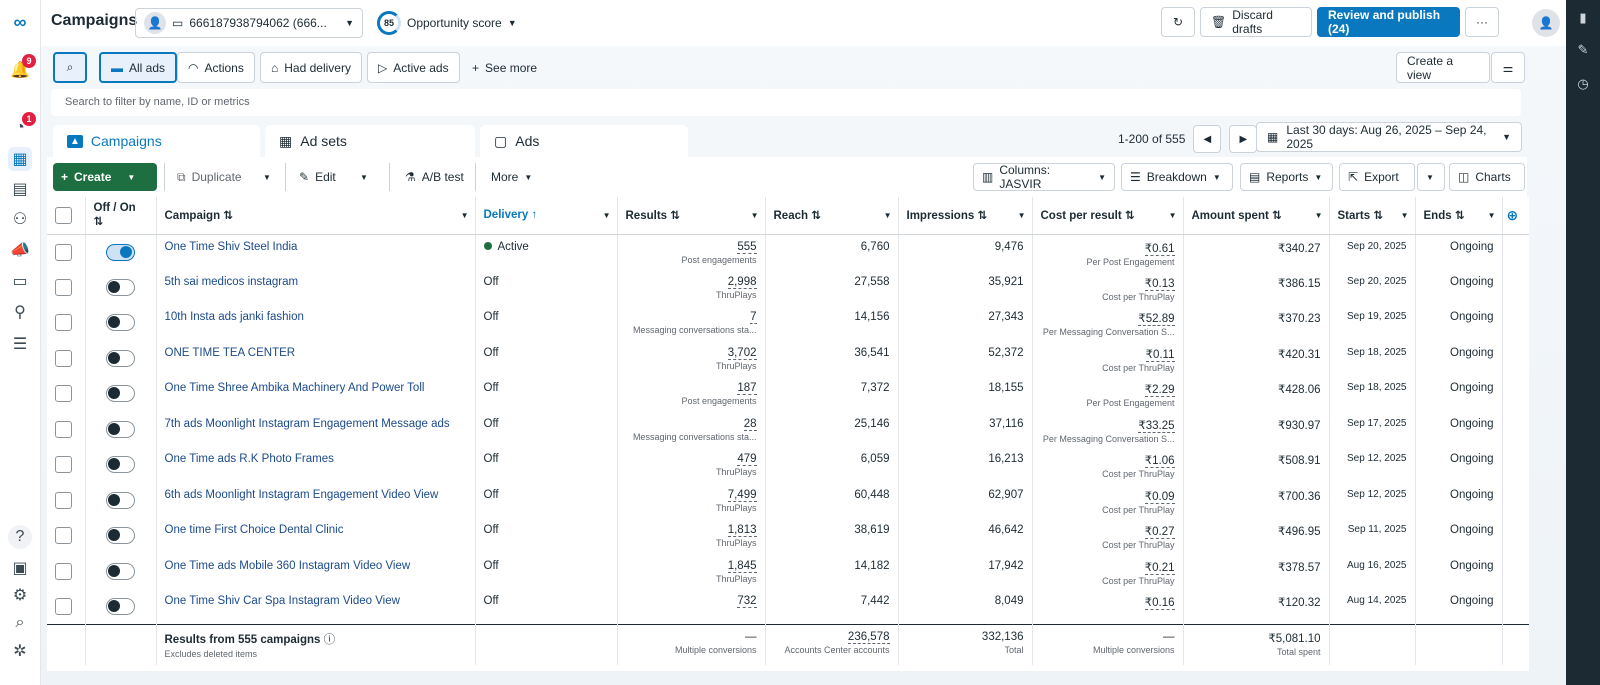  Describe the element at coordinates (1286, 177) in the screenshot. I see `reports-button: ▤ Reports ▼` at that location.